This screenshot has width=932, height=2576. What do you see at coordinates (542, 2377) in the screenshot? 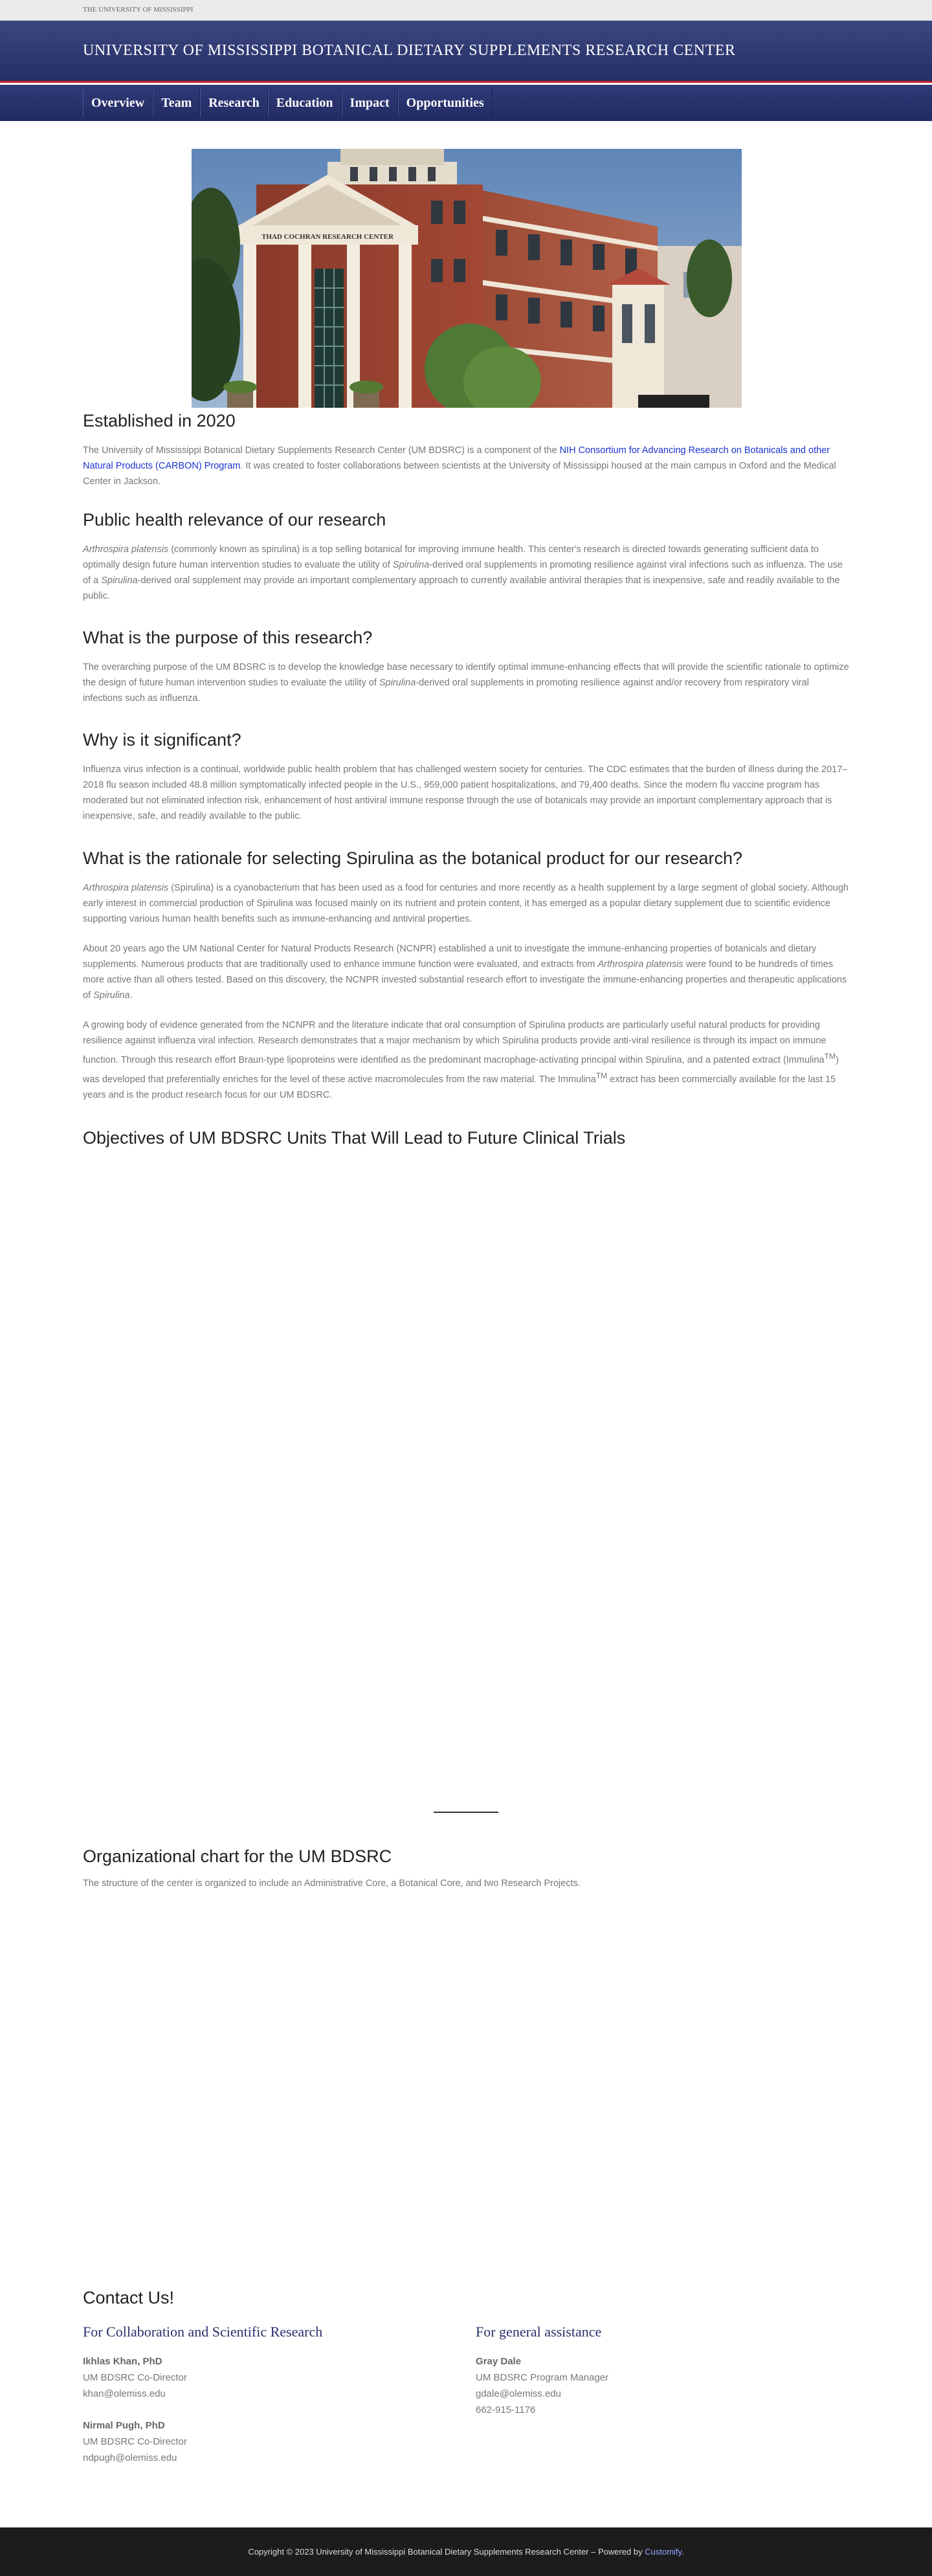
I see `contact-role: UM BDSRC Program Manager` at bounding box center [542, 2377].